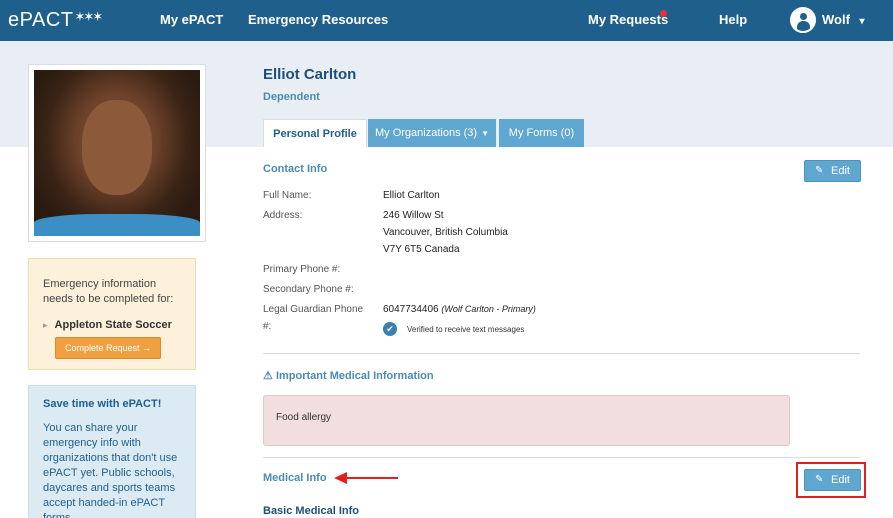 Image resolution: width=893 pixels, height=518 pixels. What do you see at coordinates (291, 97) in the screenshot?
I see `person-role: Dependent` at bounding box center [291, 97].